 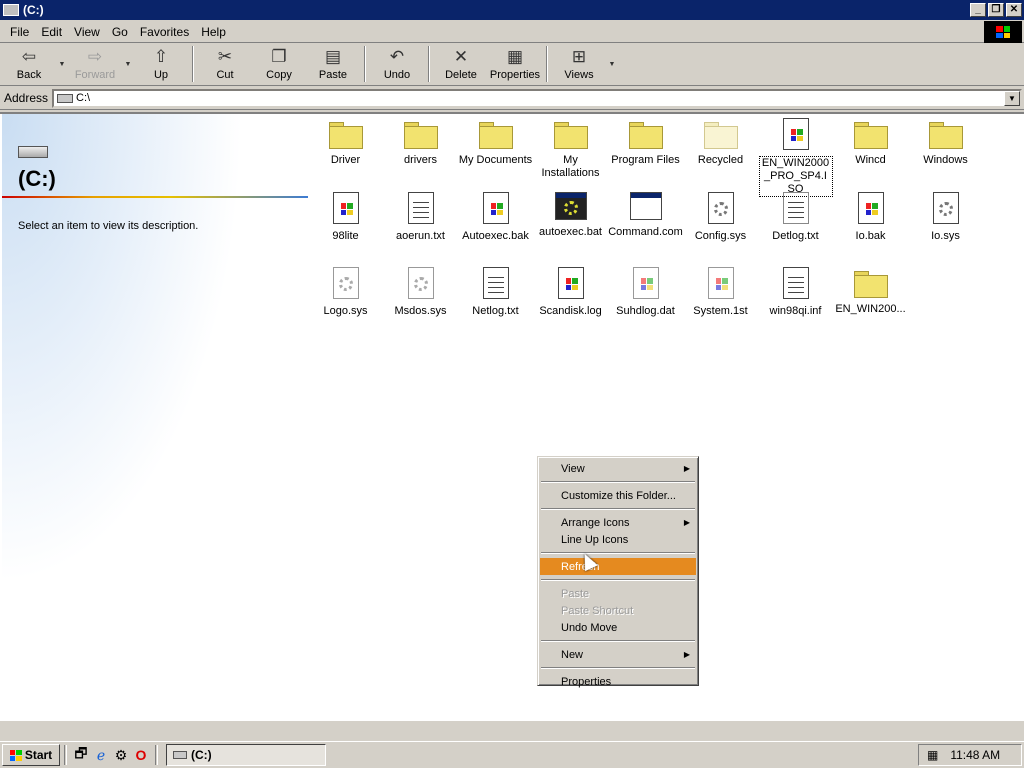 I want to click on forward-dropdown: ▼, so click(x=128, y=64).